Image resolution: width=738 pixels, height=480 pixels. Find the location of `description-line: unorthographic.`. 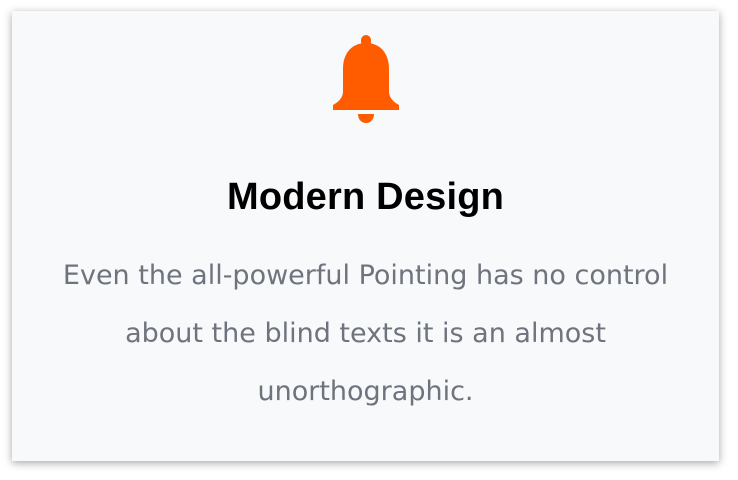

description-line: unorthographic. is located at coordinates (365, 391).